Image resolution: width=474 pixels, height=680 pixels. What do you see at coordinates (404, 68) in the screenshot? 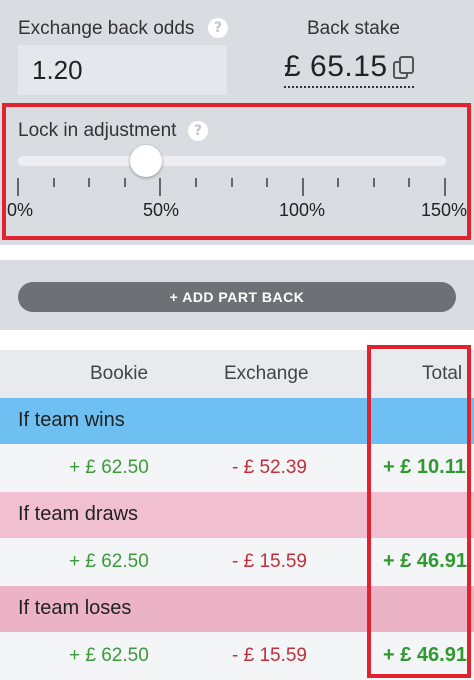
I see `copy-icon` at bounding box center [404, 68].